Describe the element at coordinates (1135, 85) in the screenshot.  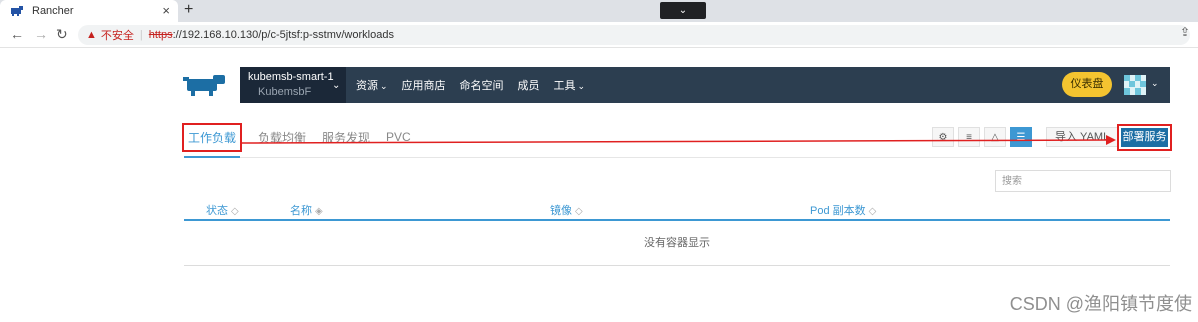
I see `avatar` at that location.